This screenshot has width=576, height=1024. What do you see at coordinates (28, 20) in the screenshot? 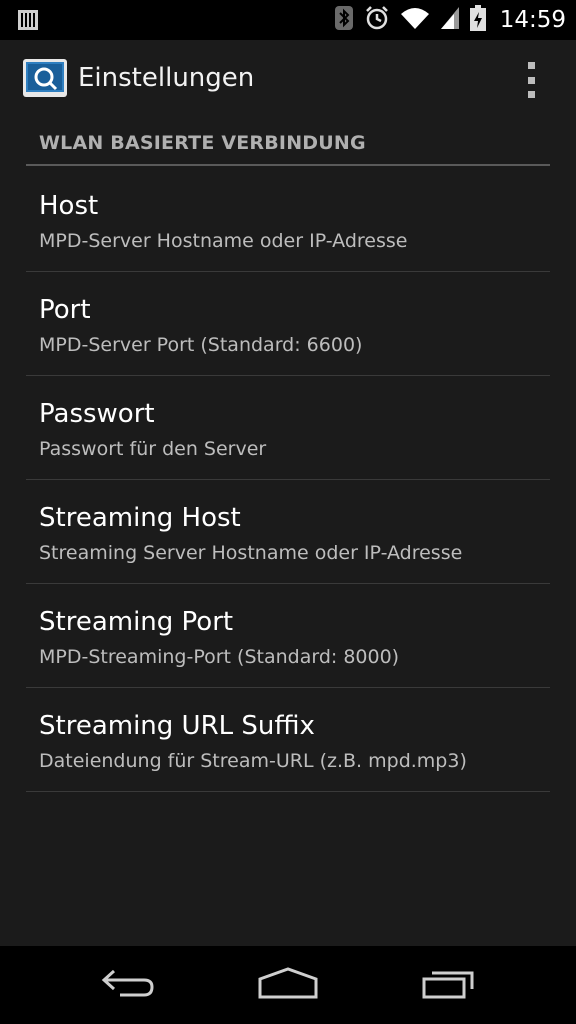
I see `sim-card-icon` at bounding box center [28, 20].